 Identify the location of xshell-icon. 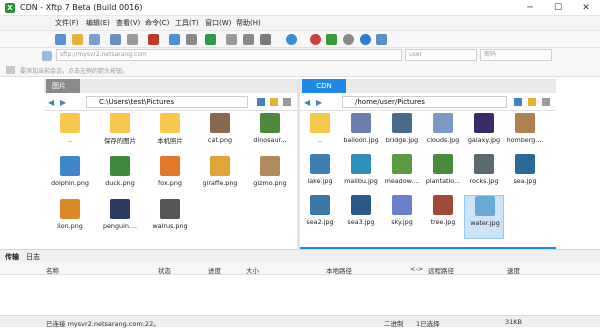
(315, 39).